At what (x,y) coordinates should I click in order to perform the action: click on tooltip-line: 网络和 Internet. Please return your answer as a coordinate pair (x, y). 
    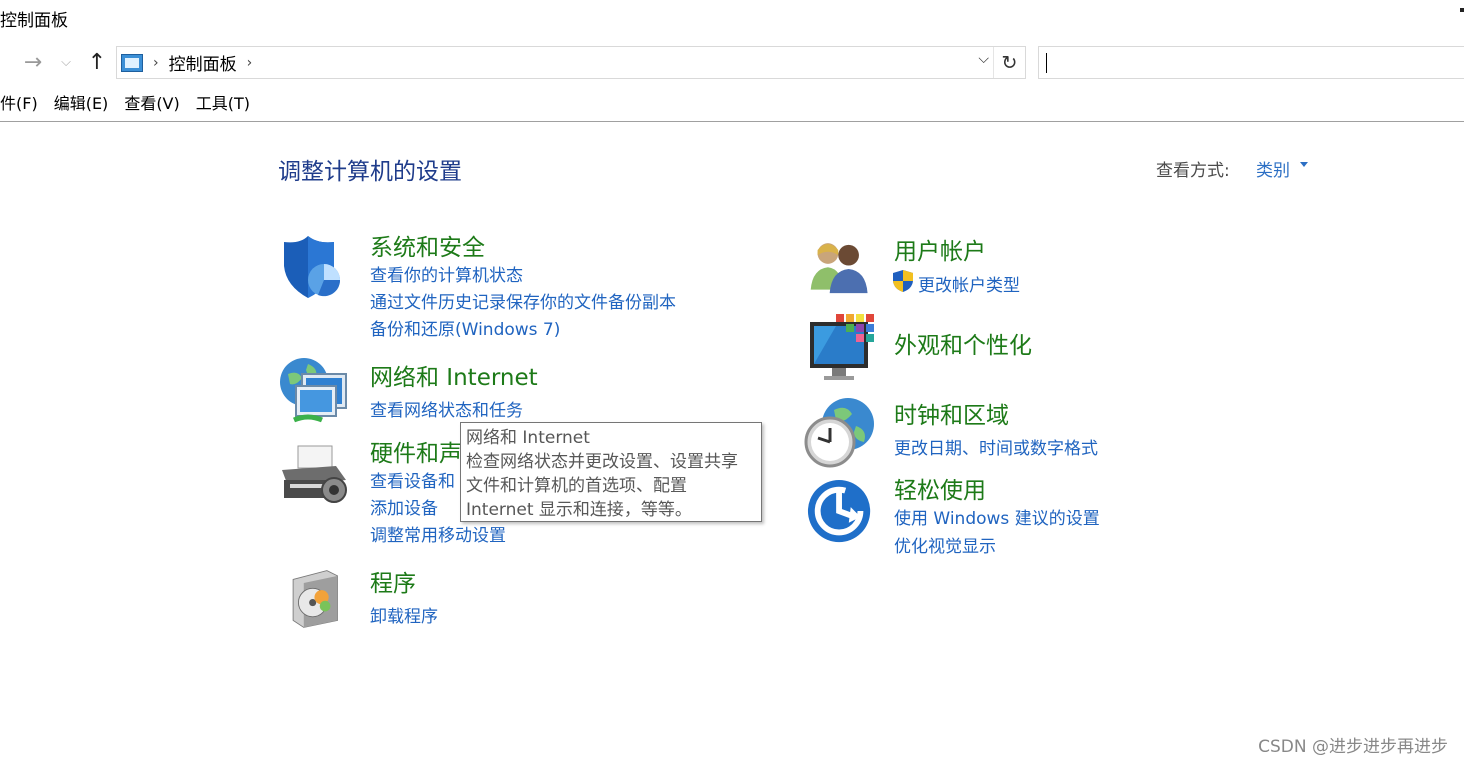
    Looking at the image, I should click on (528, 438).